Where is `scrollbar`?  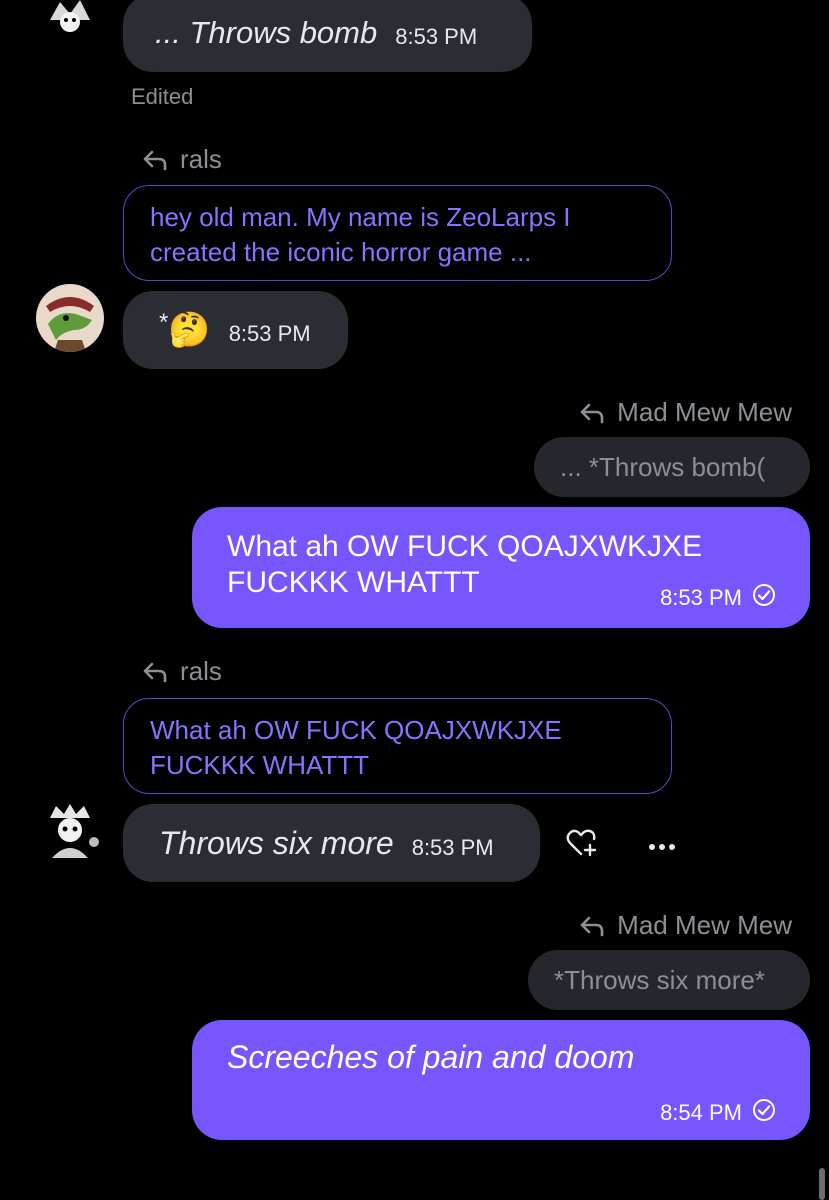
scrollbar is located at coordinates (822, 1184).